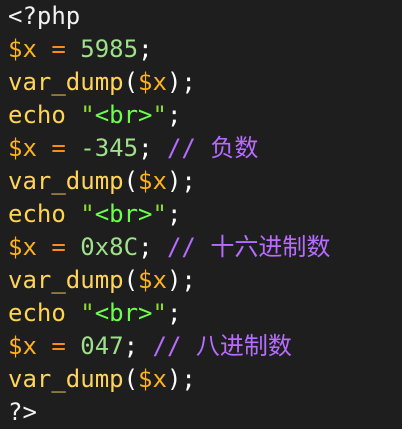 Image resolution: width=402 pixels, height=429 pixels. Describe the element at coordinates (109, 49) in the screenshot. I see `code-token-num: 5985` at that location.